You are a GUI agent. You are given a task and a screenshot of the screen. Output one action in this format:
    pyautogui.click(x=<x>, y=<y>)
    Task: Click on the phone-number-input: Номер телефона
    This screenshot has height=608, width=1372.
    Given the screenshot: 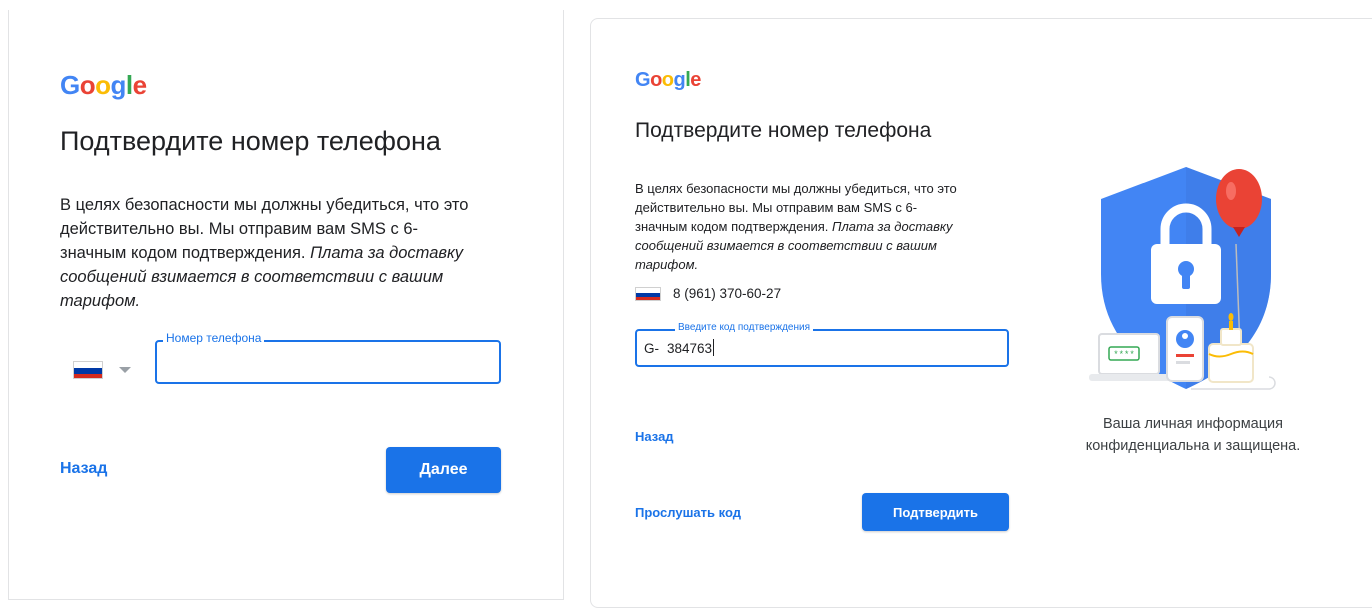 What is the action you would take?
    pyautogui.click(x=328, y=357)
    